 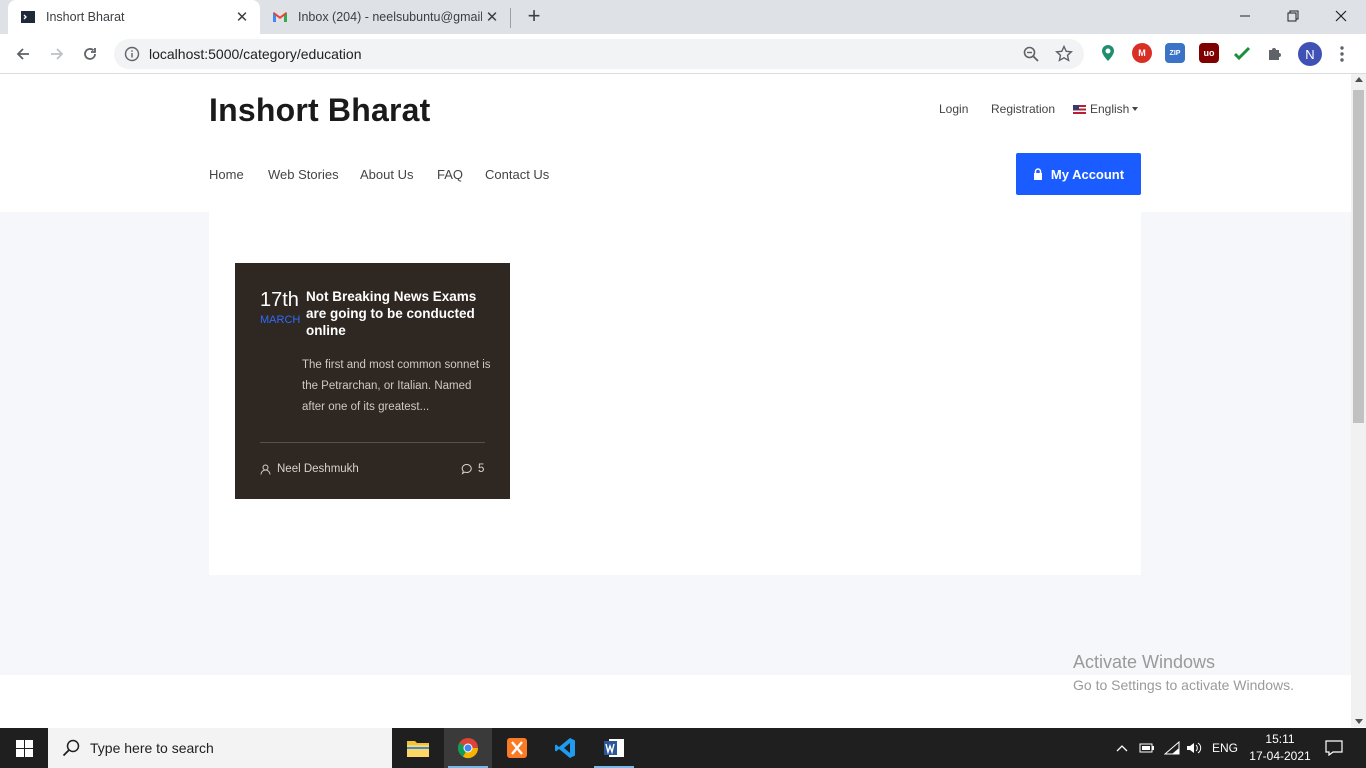 I want to click on file-explorer-icon, so click(x=418, y=748).